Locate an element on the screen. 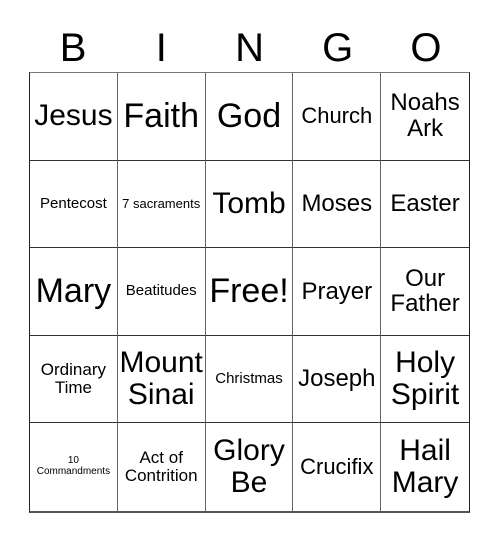 The height and width of the screenshot is (544, 500). bingo-cell: Beatitudes is located at coordinates (161, 292).